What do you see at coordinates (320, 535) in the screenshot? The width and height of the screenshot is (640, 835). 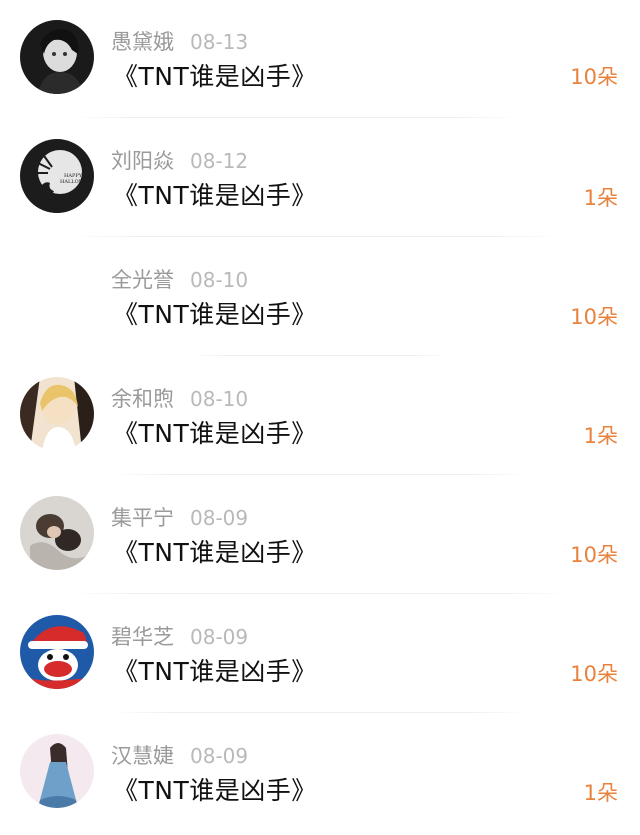 I see `list-item: 集平宁 08-09 《TNT谁是凶手》 10朵` at bounding box center [320, 535].